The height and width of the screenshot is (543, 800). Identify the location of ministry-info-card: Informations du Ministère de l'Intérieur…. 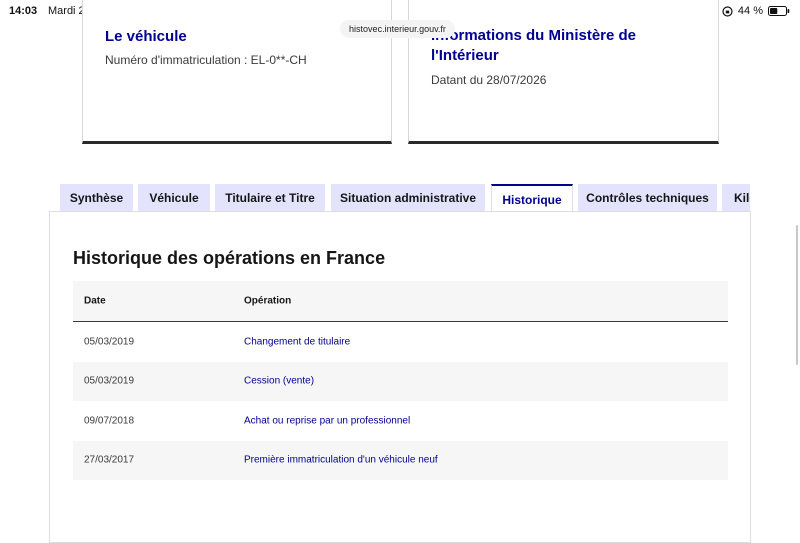
(563, 72).